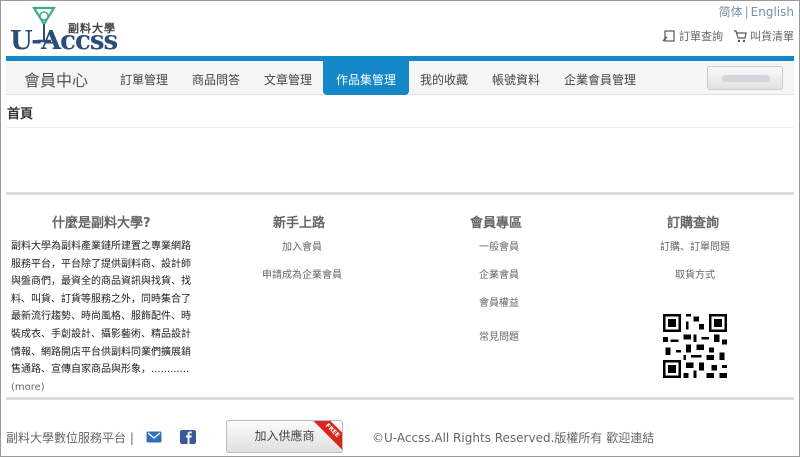  I want to click on qr-code-icon, so click(695, 346).